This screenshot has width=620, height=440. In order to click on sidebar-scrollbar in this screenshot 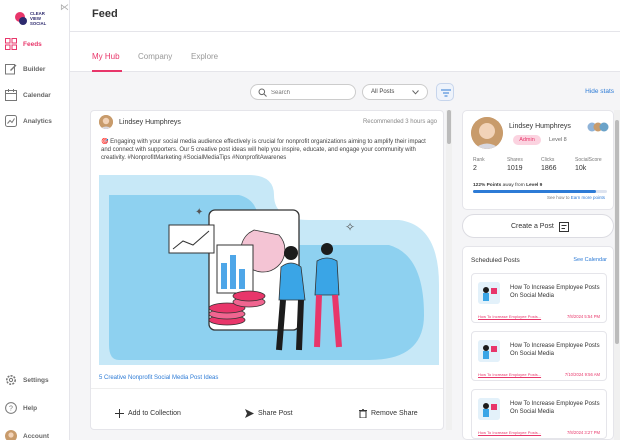, I will do `click(617, 275)`.